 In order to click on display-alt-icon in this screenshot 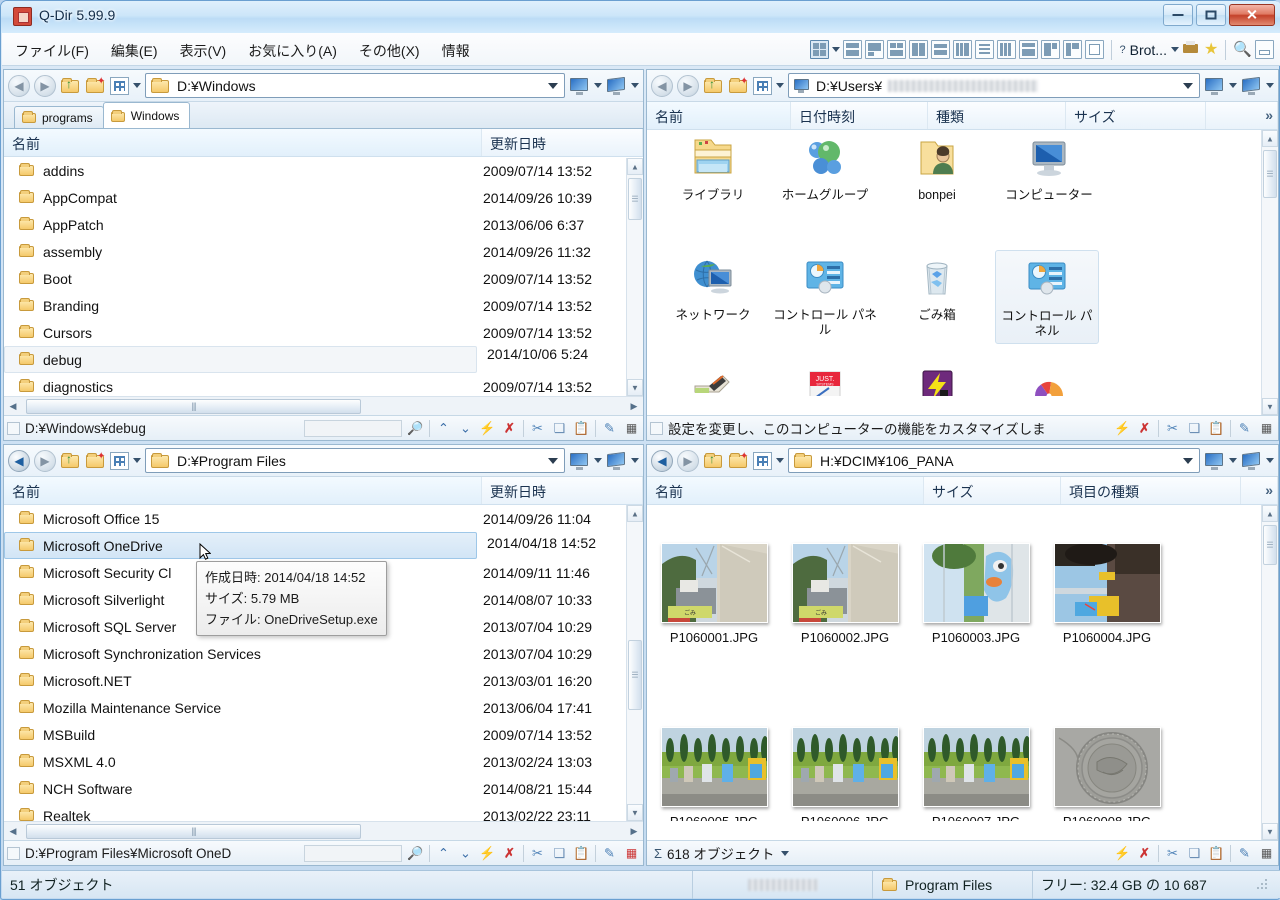, I will do `click(616, 85)`.